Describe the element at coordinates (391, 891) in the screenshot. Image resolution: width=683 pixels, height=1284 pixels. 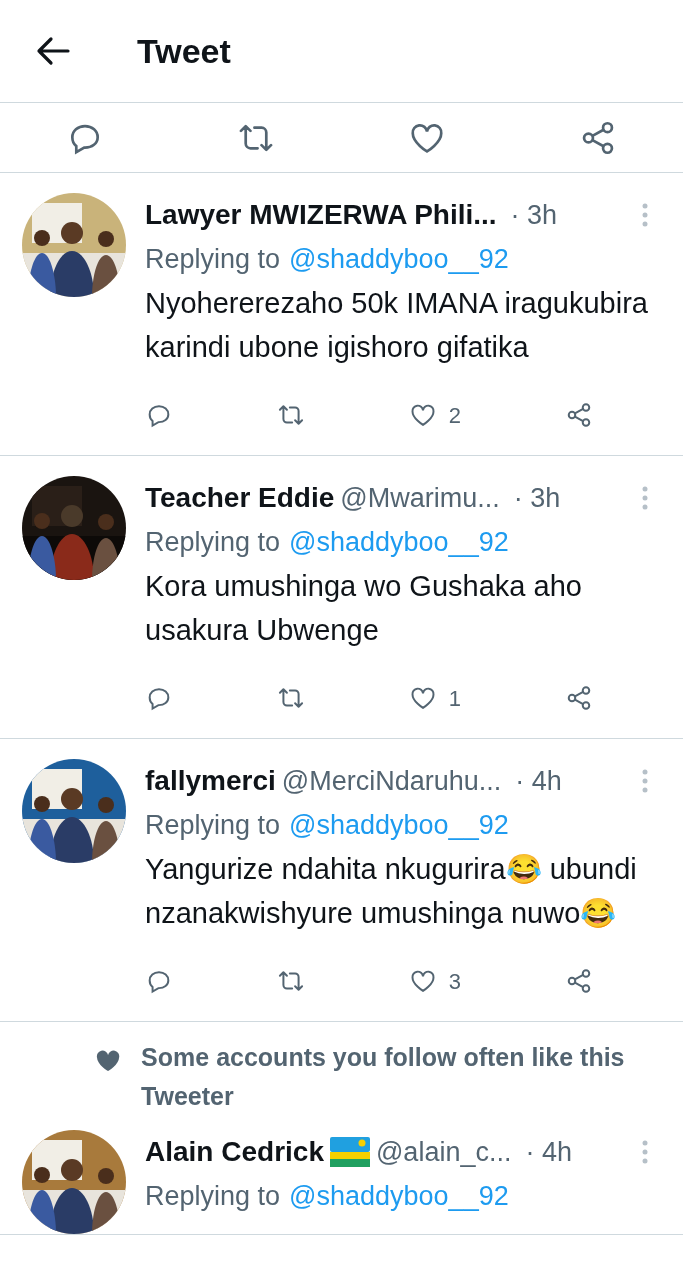
I see `reply-text: Yangurize ndahita nkugurira😂 ubundi nzanakwishyure umushinga nuwo😂` at that location.